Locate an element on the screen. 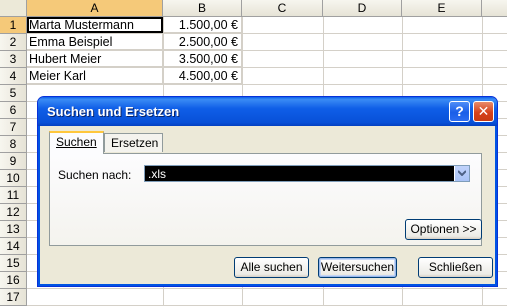 The width and height of the screenshot is (507, 306). row-header-4: 4 is located at coordinates (13, 76).